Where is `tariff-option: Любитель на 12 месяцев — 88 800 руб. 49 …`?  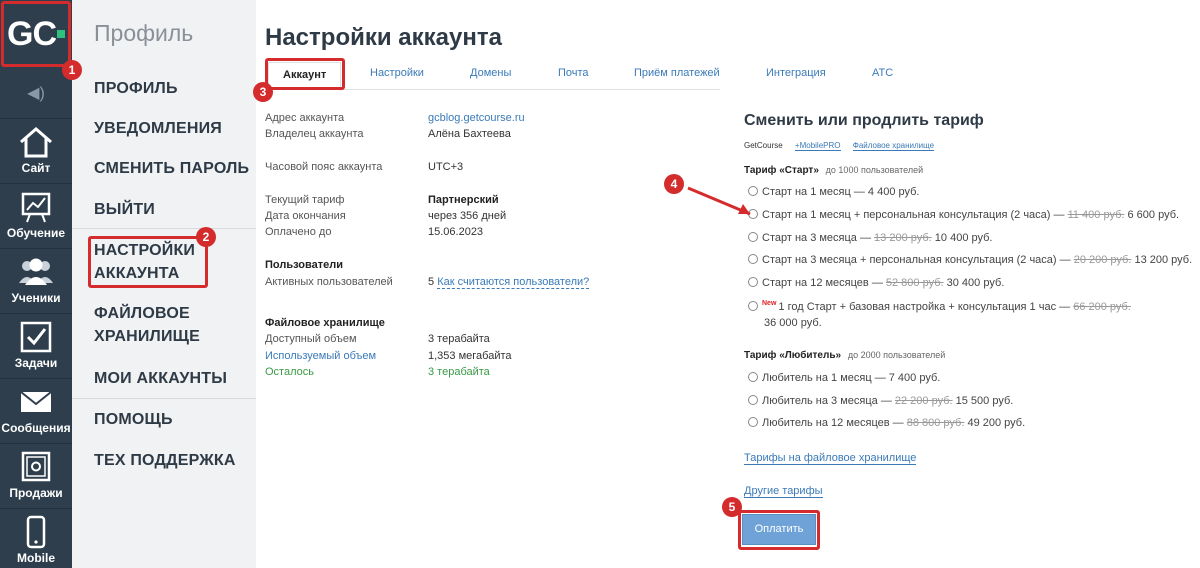 tariff-option: Любитель на 12 месяцев — 88 800 руб. 49 … is located at coordinates (886, 423).